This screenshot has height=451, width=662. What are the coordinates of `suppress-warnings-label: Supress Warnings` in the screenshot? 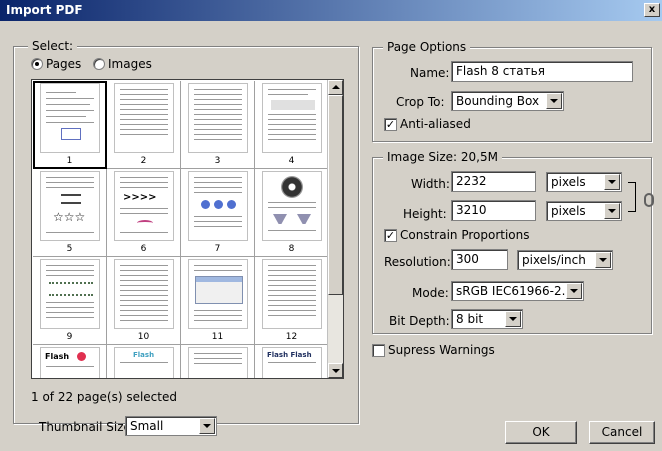 It's located at (441, 350).